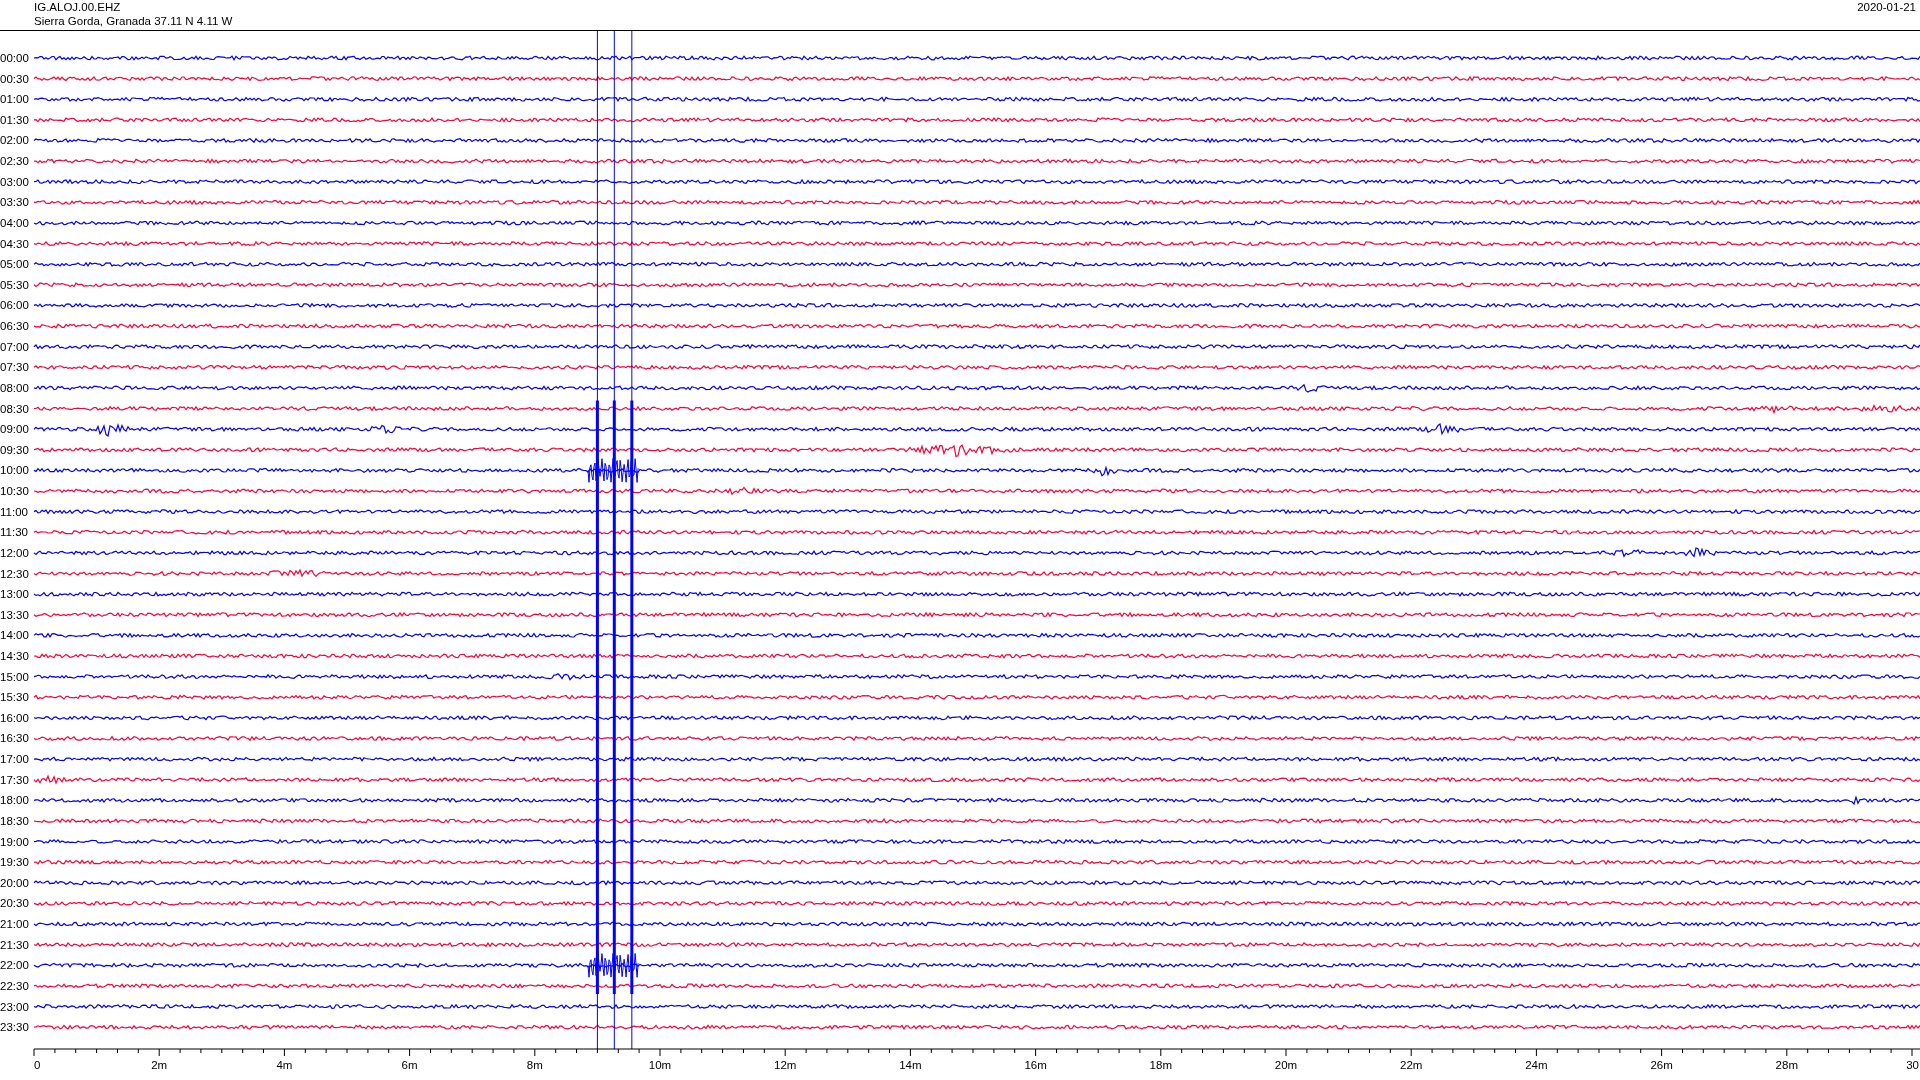  Describe the element at coordinates (14, 78) in the screenshot. I see `time-label: 00:30` at that location.